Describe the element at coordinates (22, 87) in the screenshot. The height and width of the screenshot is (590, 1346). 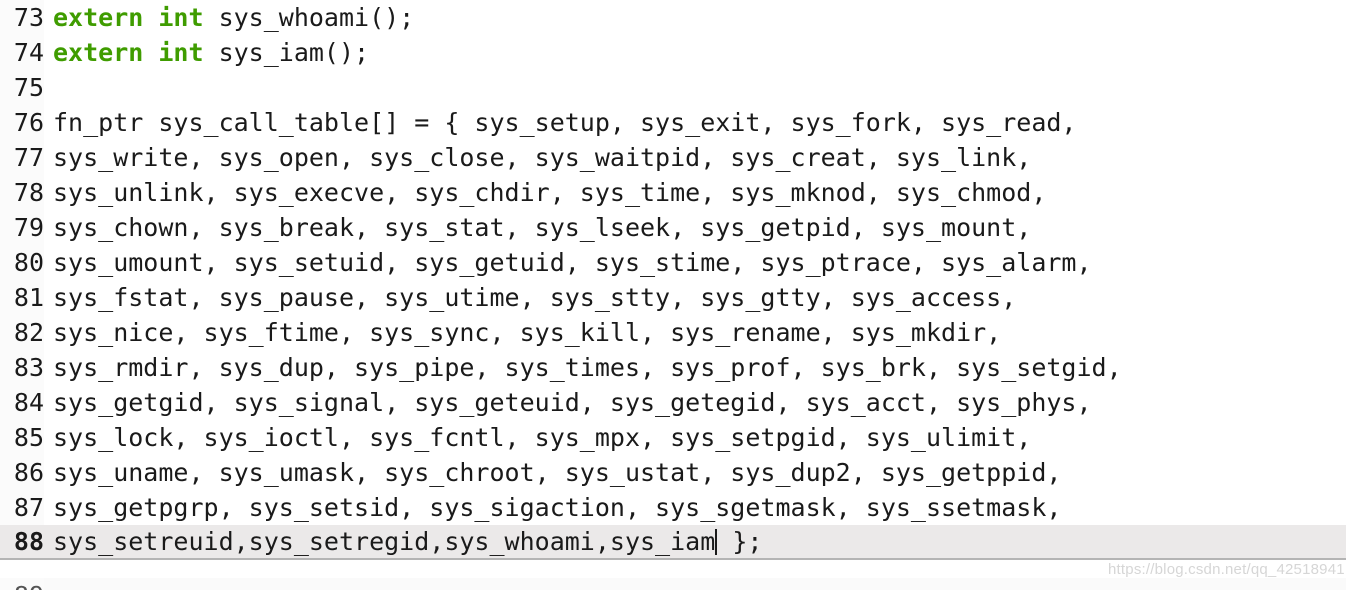
I see `line-number-75: 75` at that location.